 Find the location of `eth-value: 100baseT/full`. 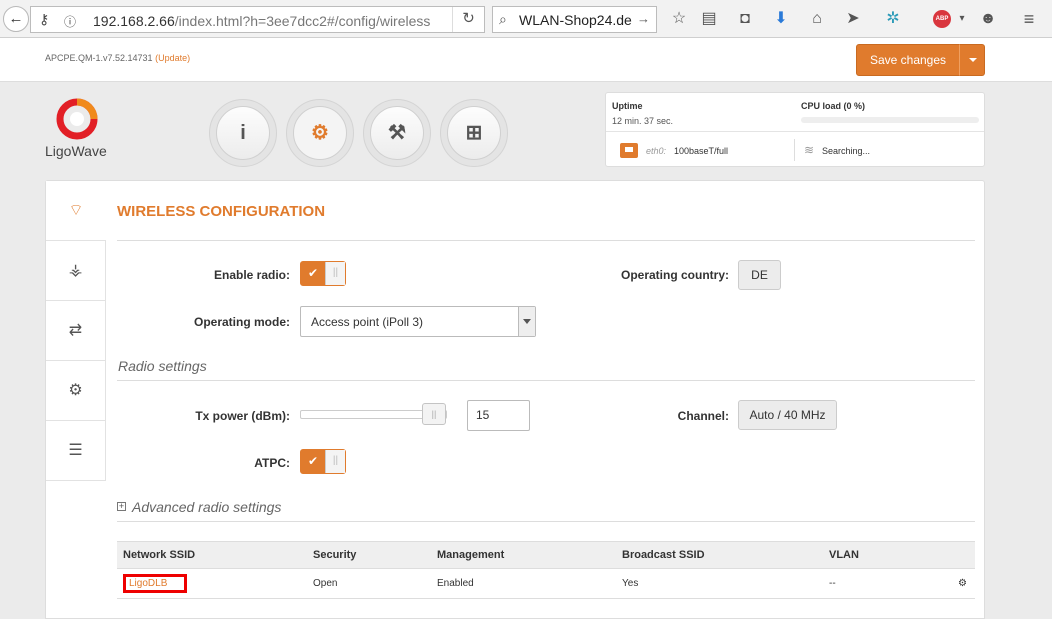

eth-value: 100baseT/full is located at coordinates (701, 151).